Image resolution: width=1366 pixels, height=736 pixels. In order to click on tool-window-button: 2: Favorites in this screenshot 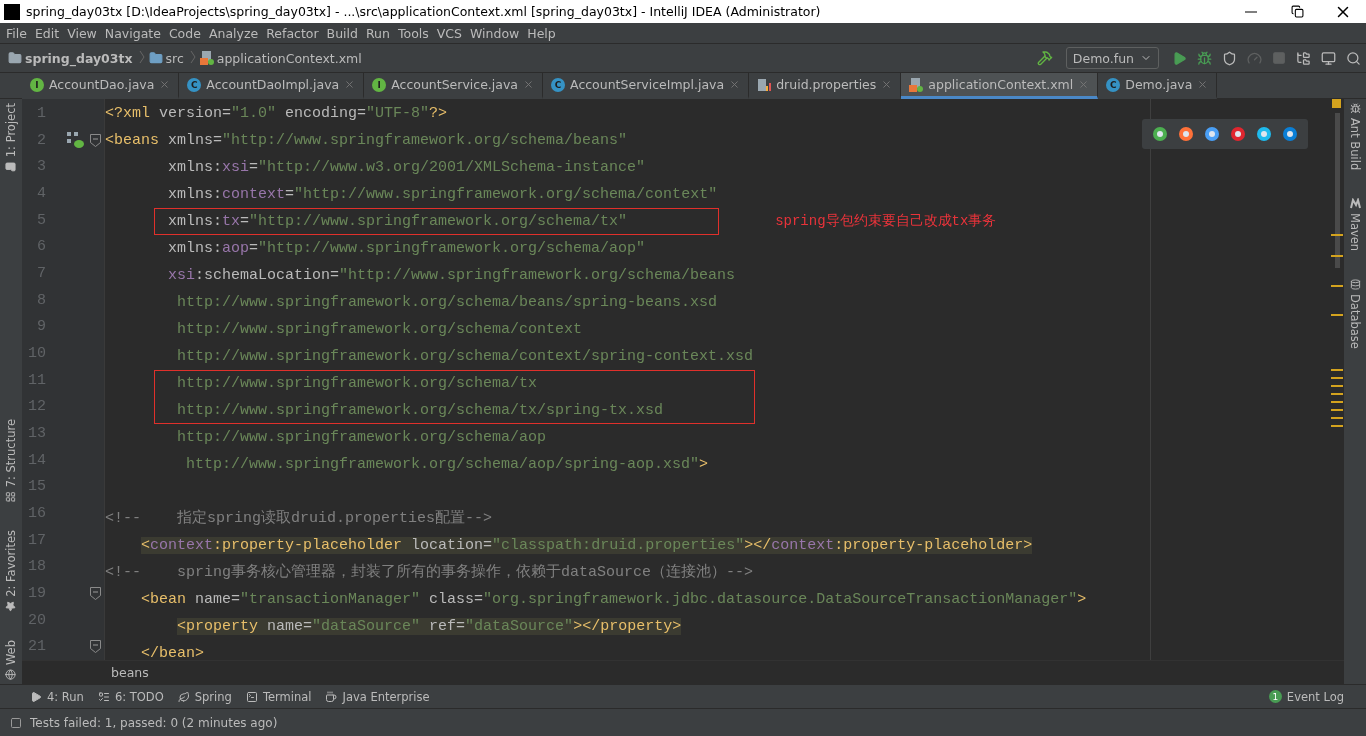, I will do `click(11, 571)`.